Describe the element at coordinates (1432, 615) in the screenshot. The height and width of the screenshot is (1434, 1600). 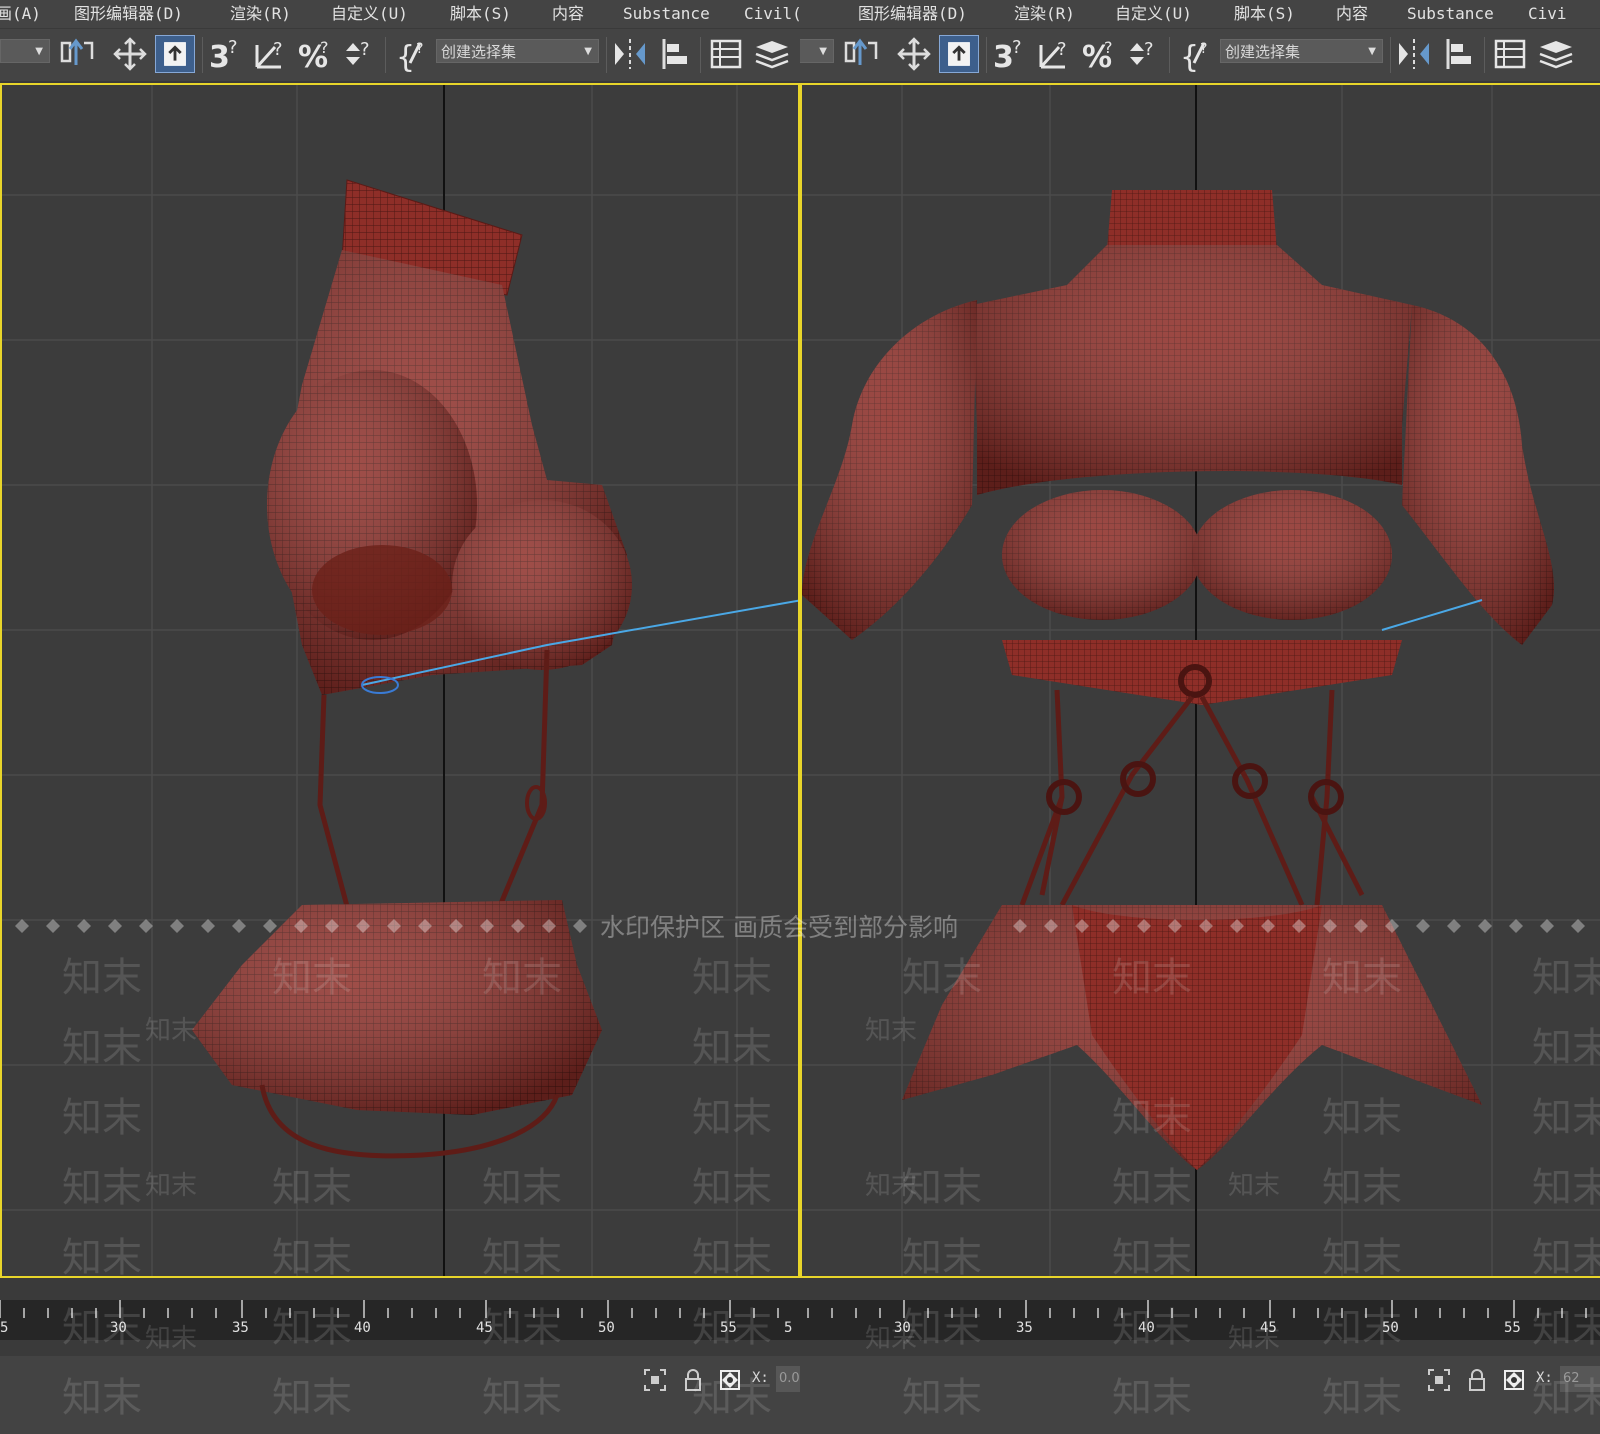
I see `selection-line` at that location.